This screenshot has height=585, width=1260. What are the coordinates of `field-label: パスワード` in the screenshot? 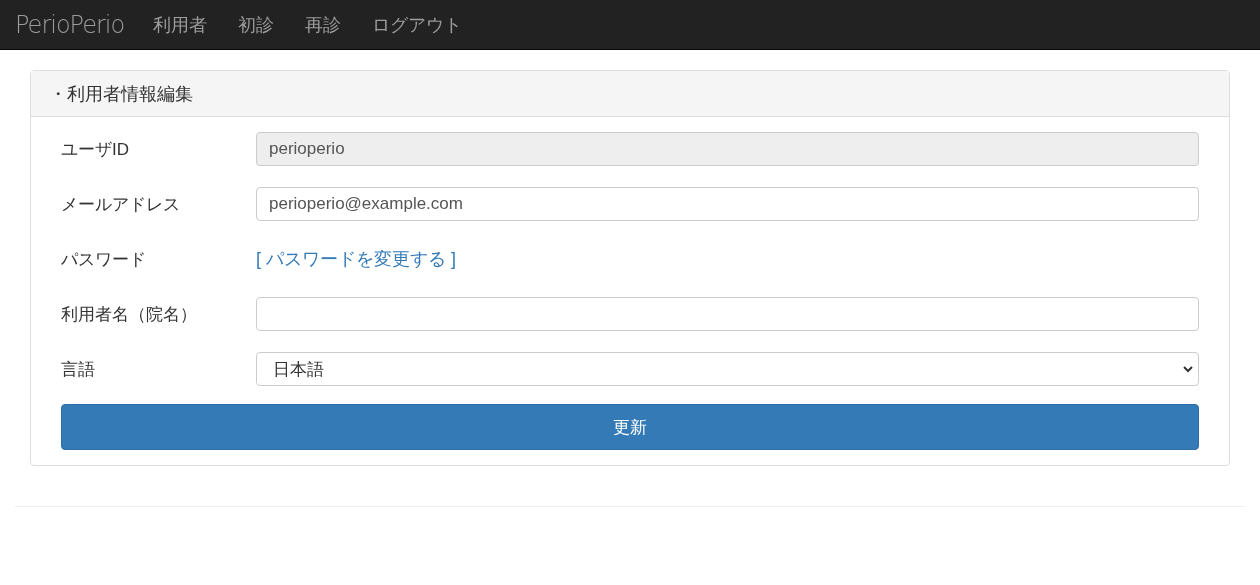 It's located at (104, 259).